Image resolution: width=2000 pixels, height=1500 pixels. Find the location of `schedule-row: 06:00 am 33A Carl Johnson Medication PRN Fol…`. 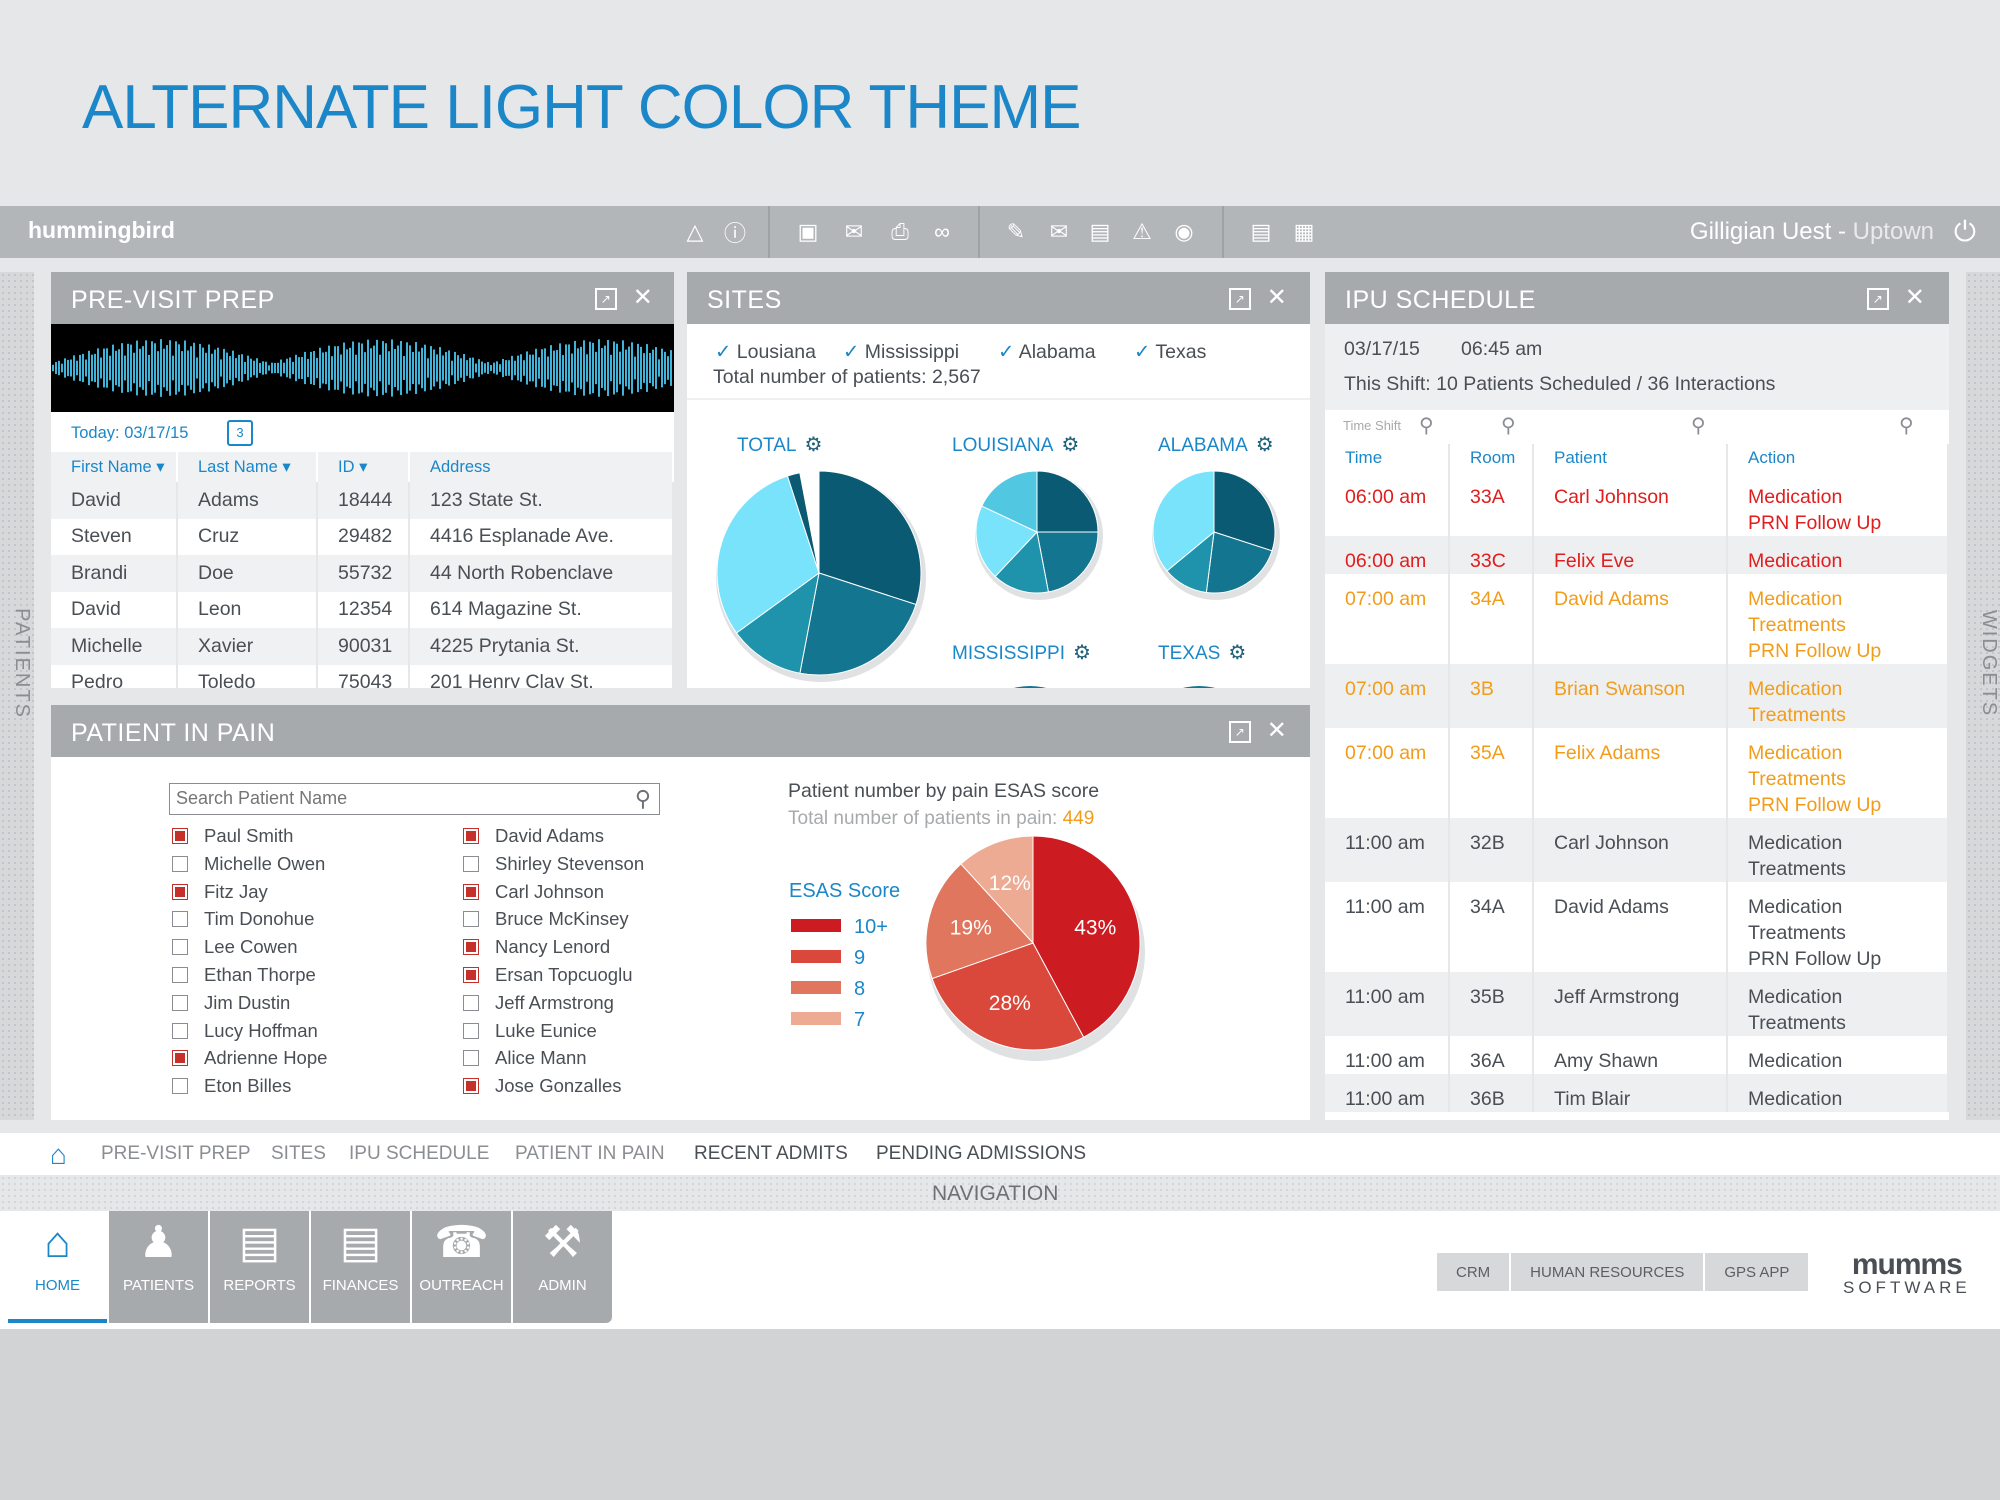

schedule-row: 06:00 am 33A Carl Johnson Medication PRN Fol… is located at coordinates (1637, 504).